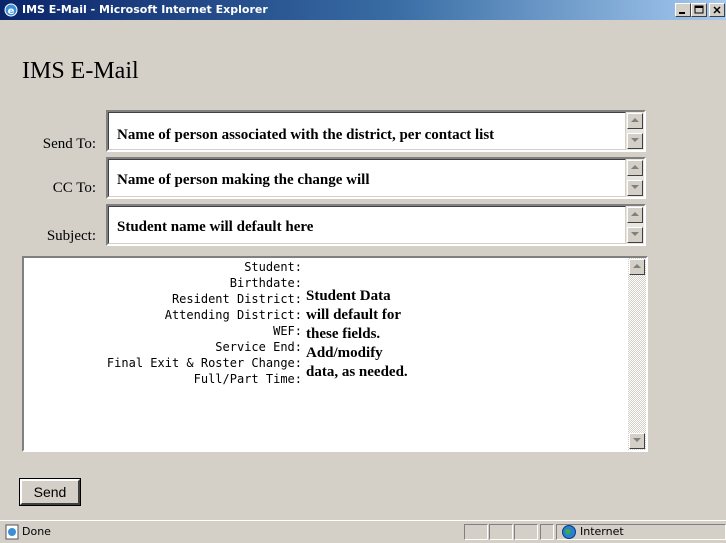  I want to click on maximize-icon, so click(699, 9).